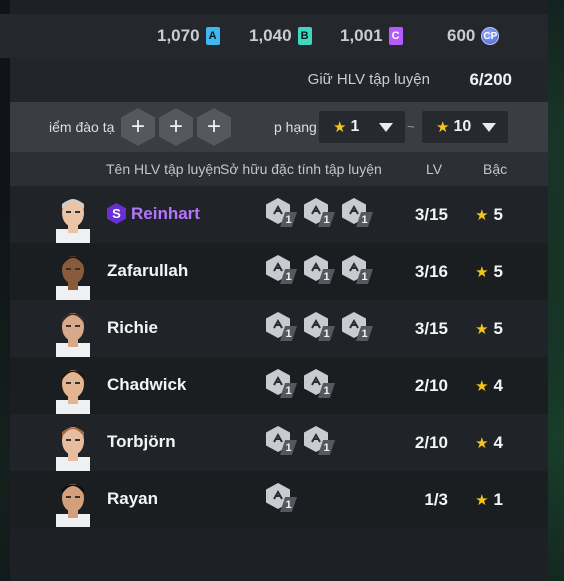 This screenshot has height=581, width=564. I want to click on currency-c-value: 1,001, so click(361, 35).